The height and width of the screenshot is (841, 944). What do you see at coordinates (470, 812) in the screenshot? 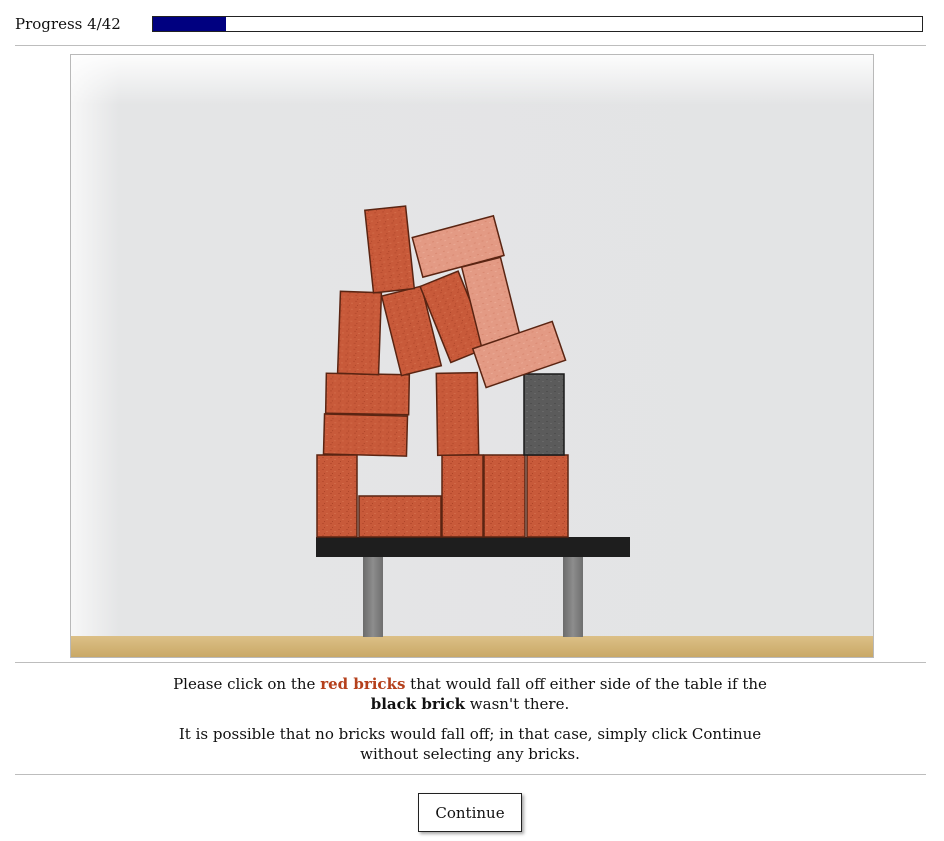
I see `continue-button: Continue` at bounding box center [470, 812].